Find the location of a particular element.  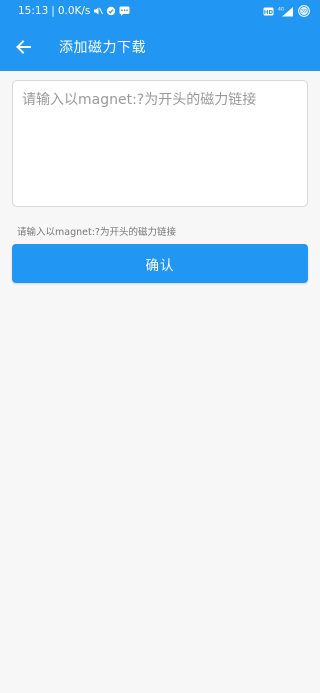

app-bar: 添加磁力下载 is located at coordinates (160, 46).